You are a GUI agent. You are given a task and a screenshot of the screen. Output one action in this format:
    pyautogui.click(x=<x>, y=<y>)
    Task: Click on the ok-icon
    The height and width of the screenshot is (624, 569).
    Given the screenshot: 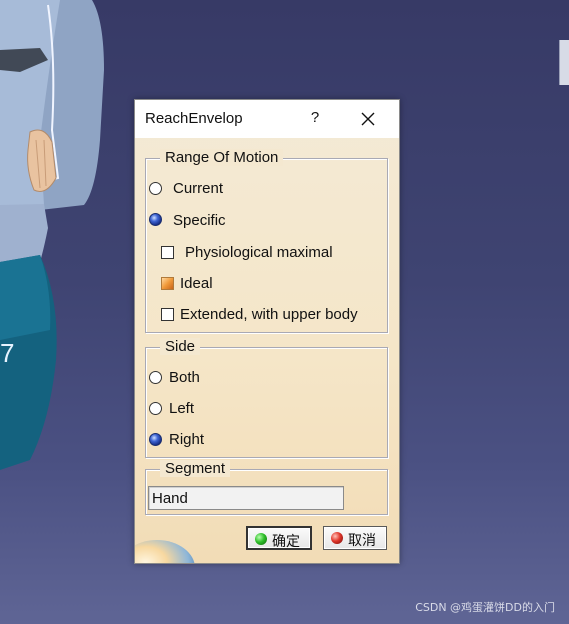 What is the action you would take?
    pyautogui.click(x=261, y=539)
    